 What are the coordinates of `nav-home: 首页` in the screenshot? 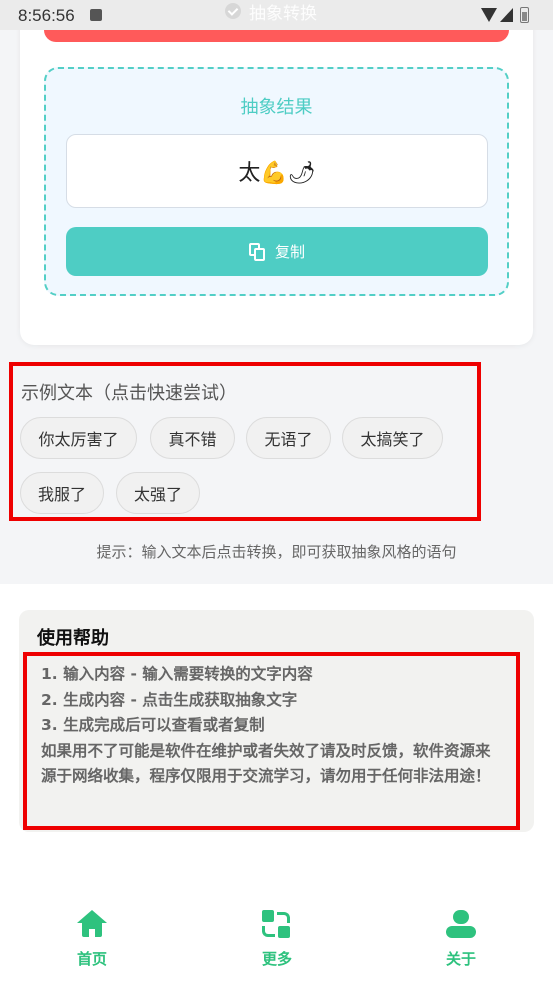 It's located at (92, 939).